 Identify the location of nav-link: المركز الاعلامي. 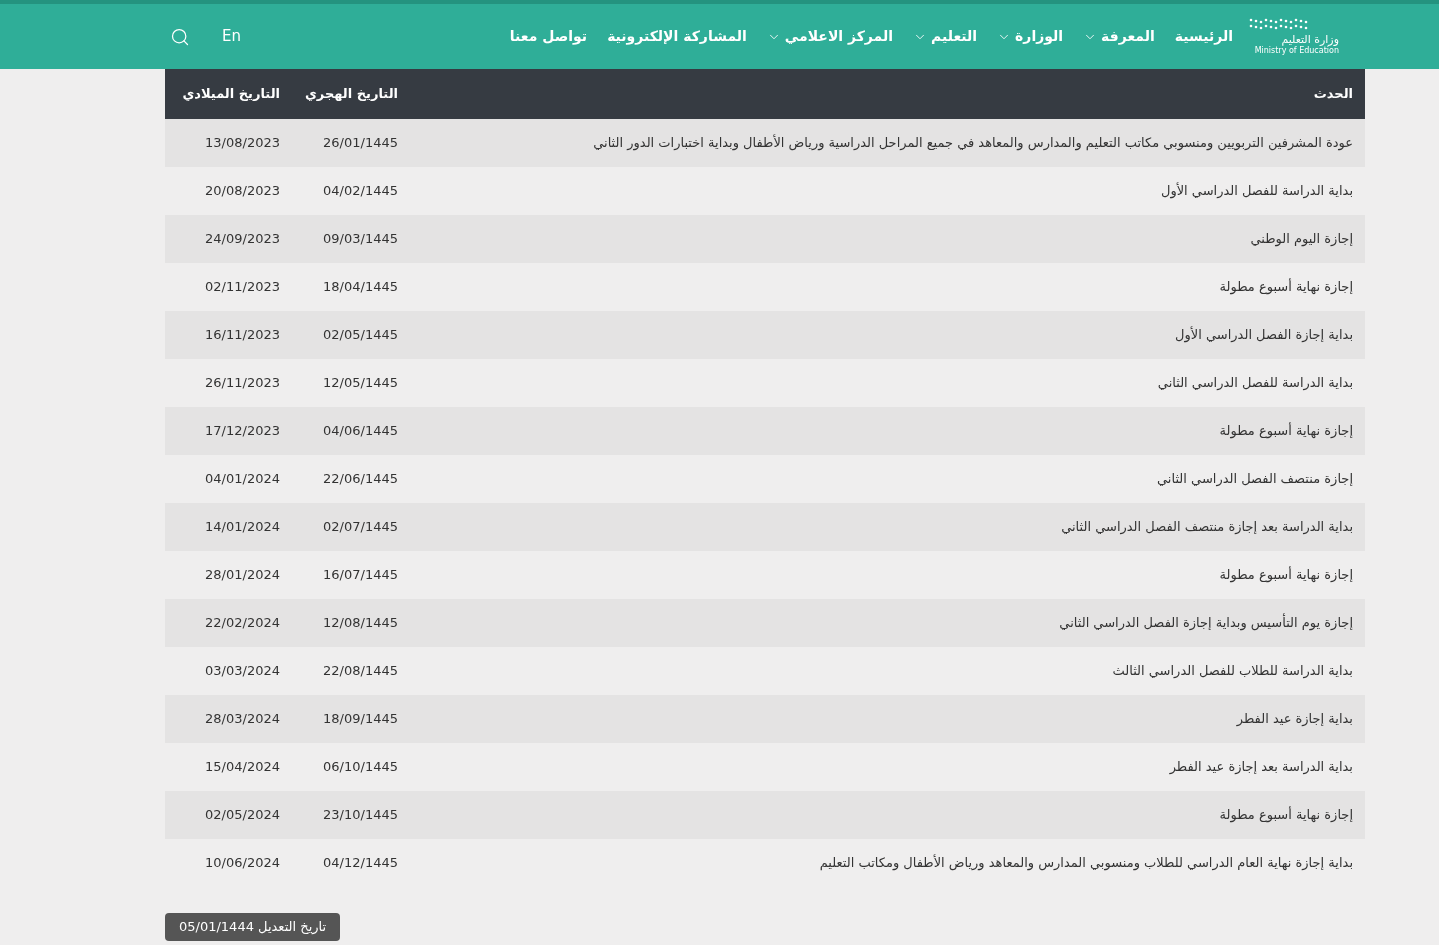
(829, 36).